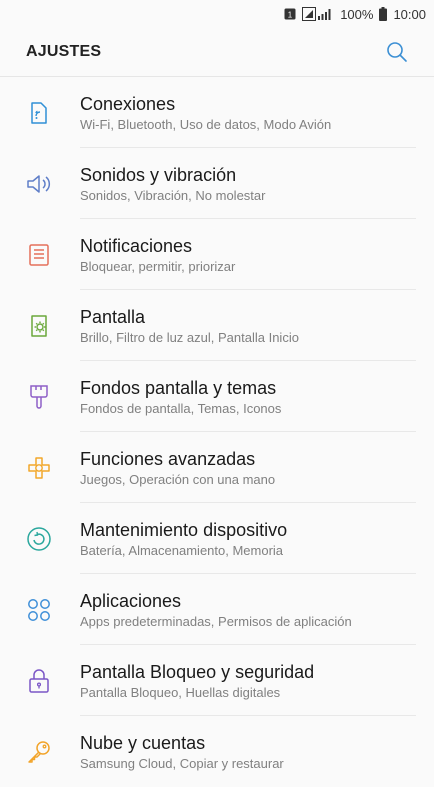  What do you see at coordinates (180, 692) in the screenshot?
I see `settings-item-subtitle: Pantalla Bloqueo, Huellas digitales` at bounding box center [180, 692].